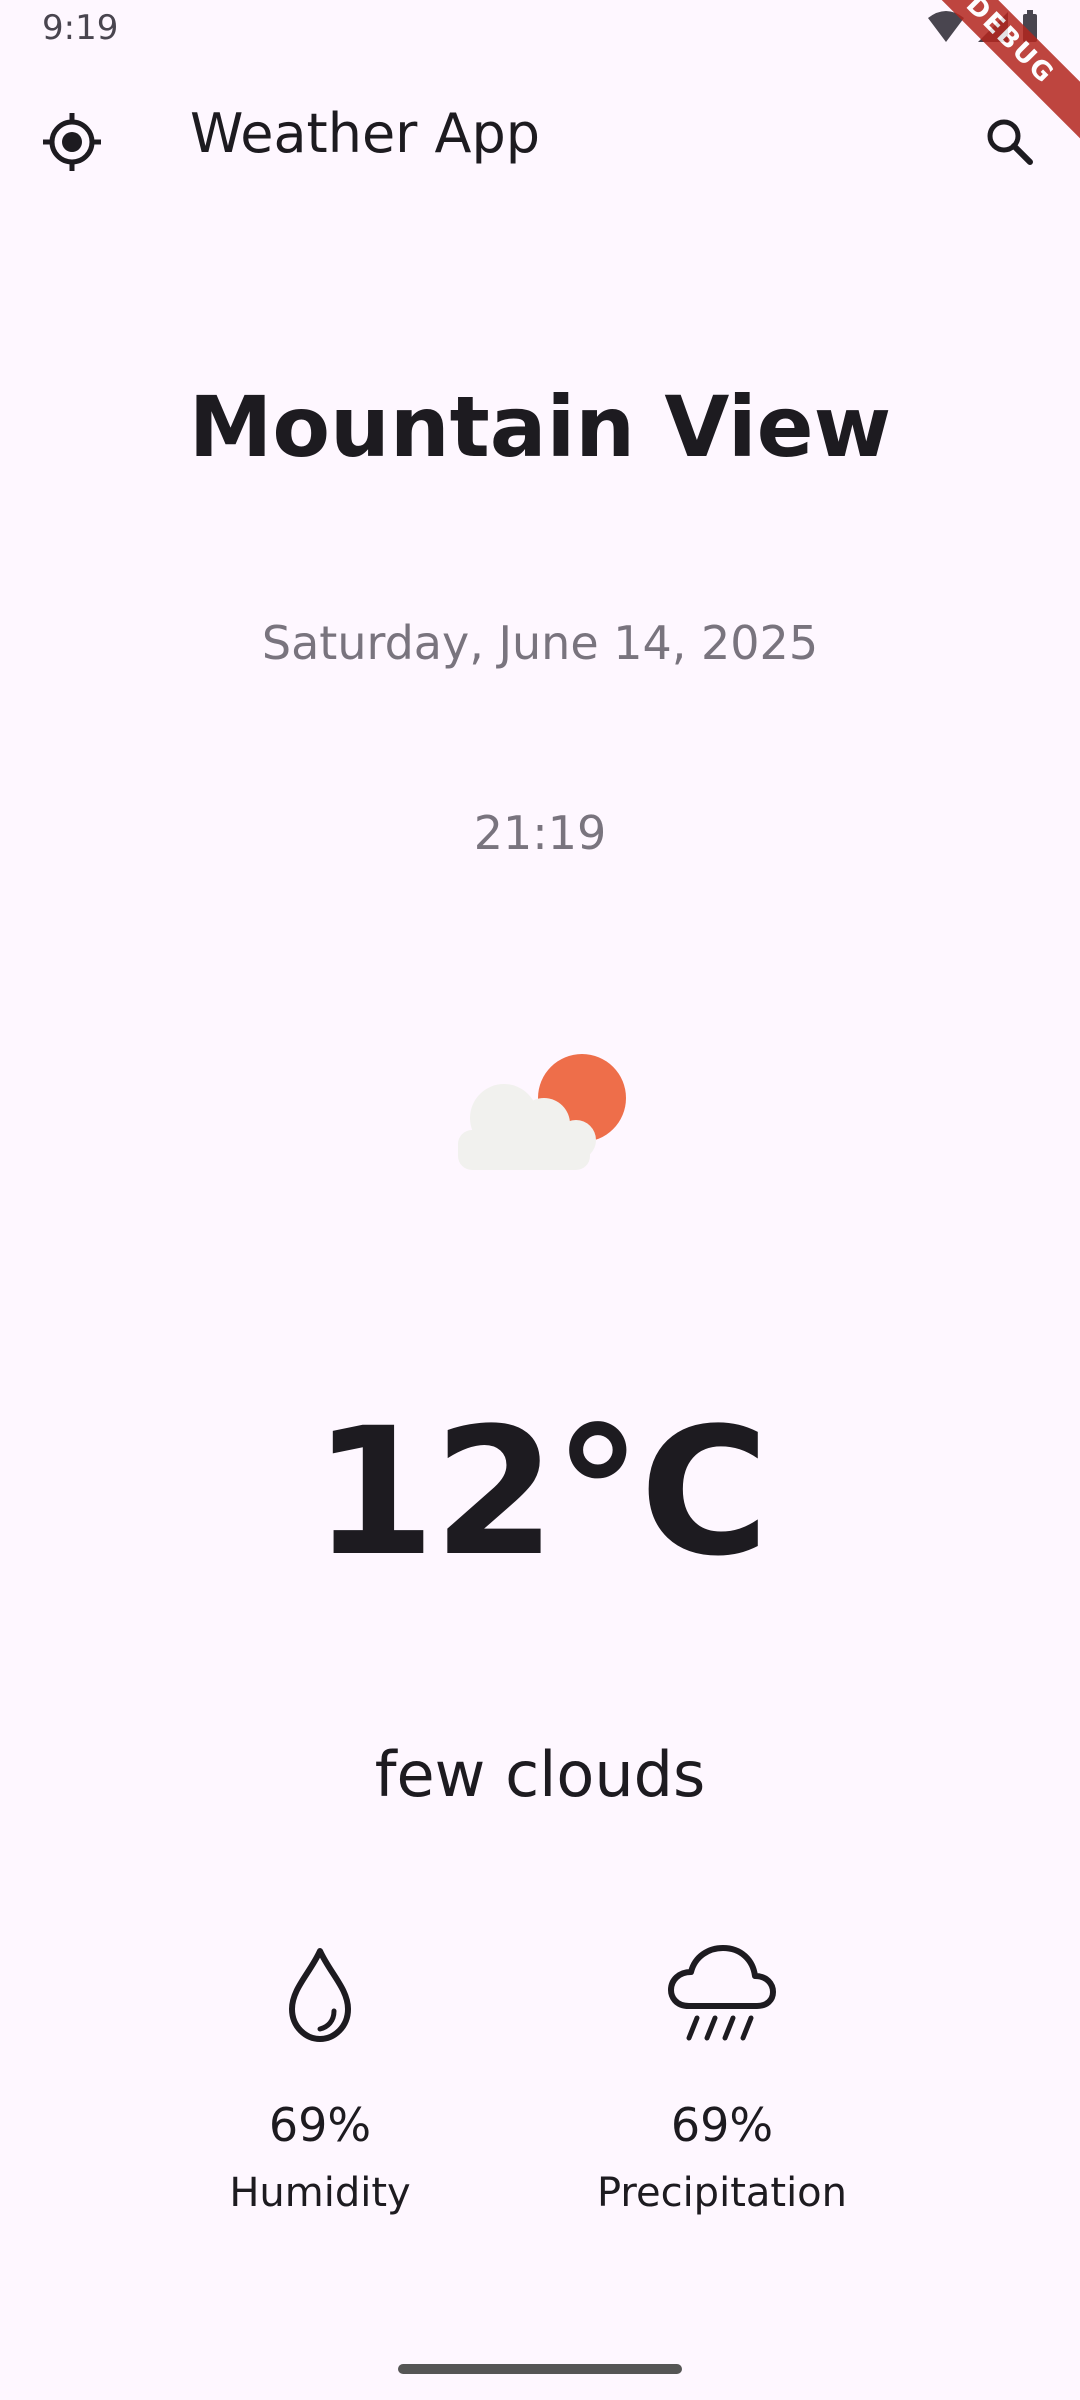 This screenshot has width=1080, height=2400. Describe the element at coordinates (722, 2125) in the screenshot. I see `precipitation-value: 69%` at that location.